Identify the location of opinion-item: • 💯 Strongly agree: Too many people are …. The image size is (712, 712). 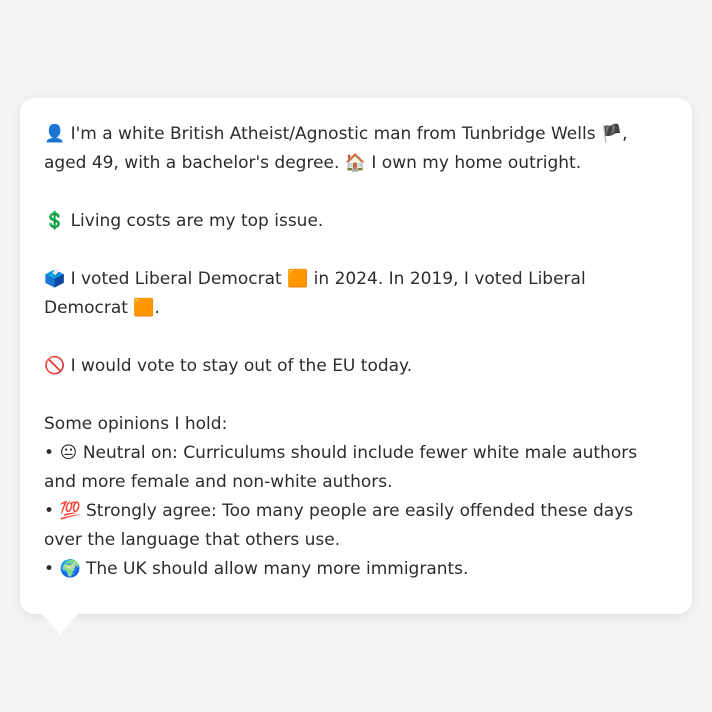
(356, 526).